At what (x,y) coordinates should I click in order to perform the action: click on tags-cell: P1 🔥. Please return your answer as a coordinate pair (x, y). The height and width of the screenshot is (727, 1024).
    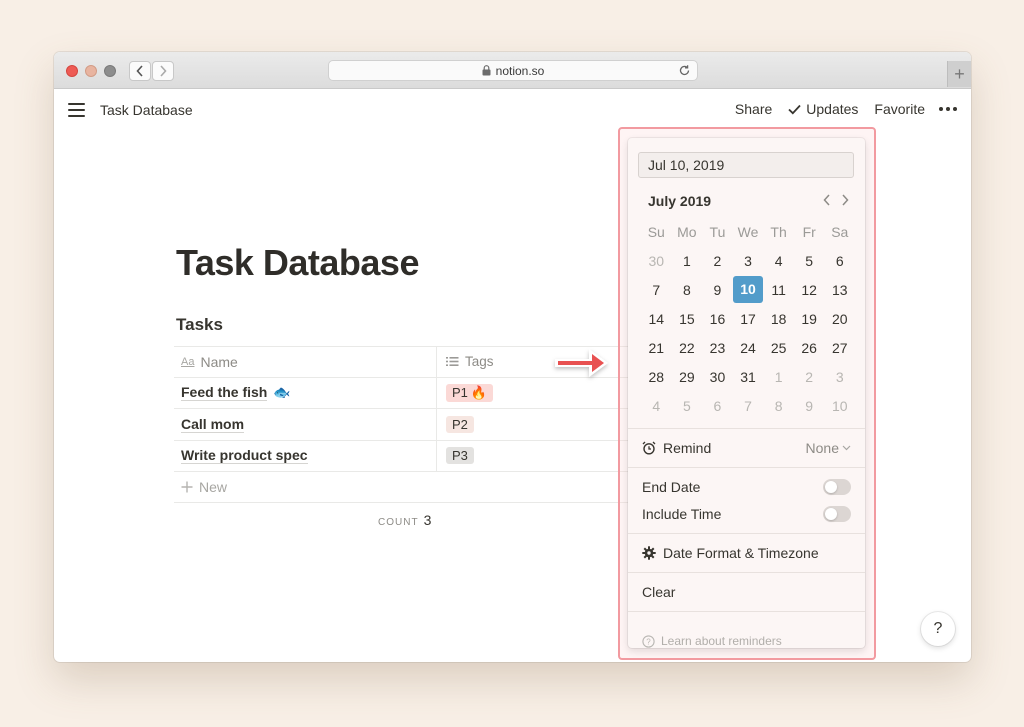
    Looking at the image, I should click on (540, 392).